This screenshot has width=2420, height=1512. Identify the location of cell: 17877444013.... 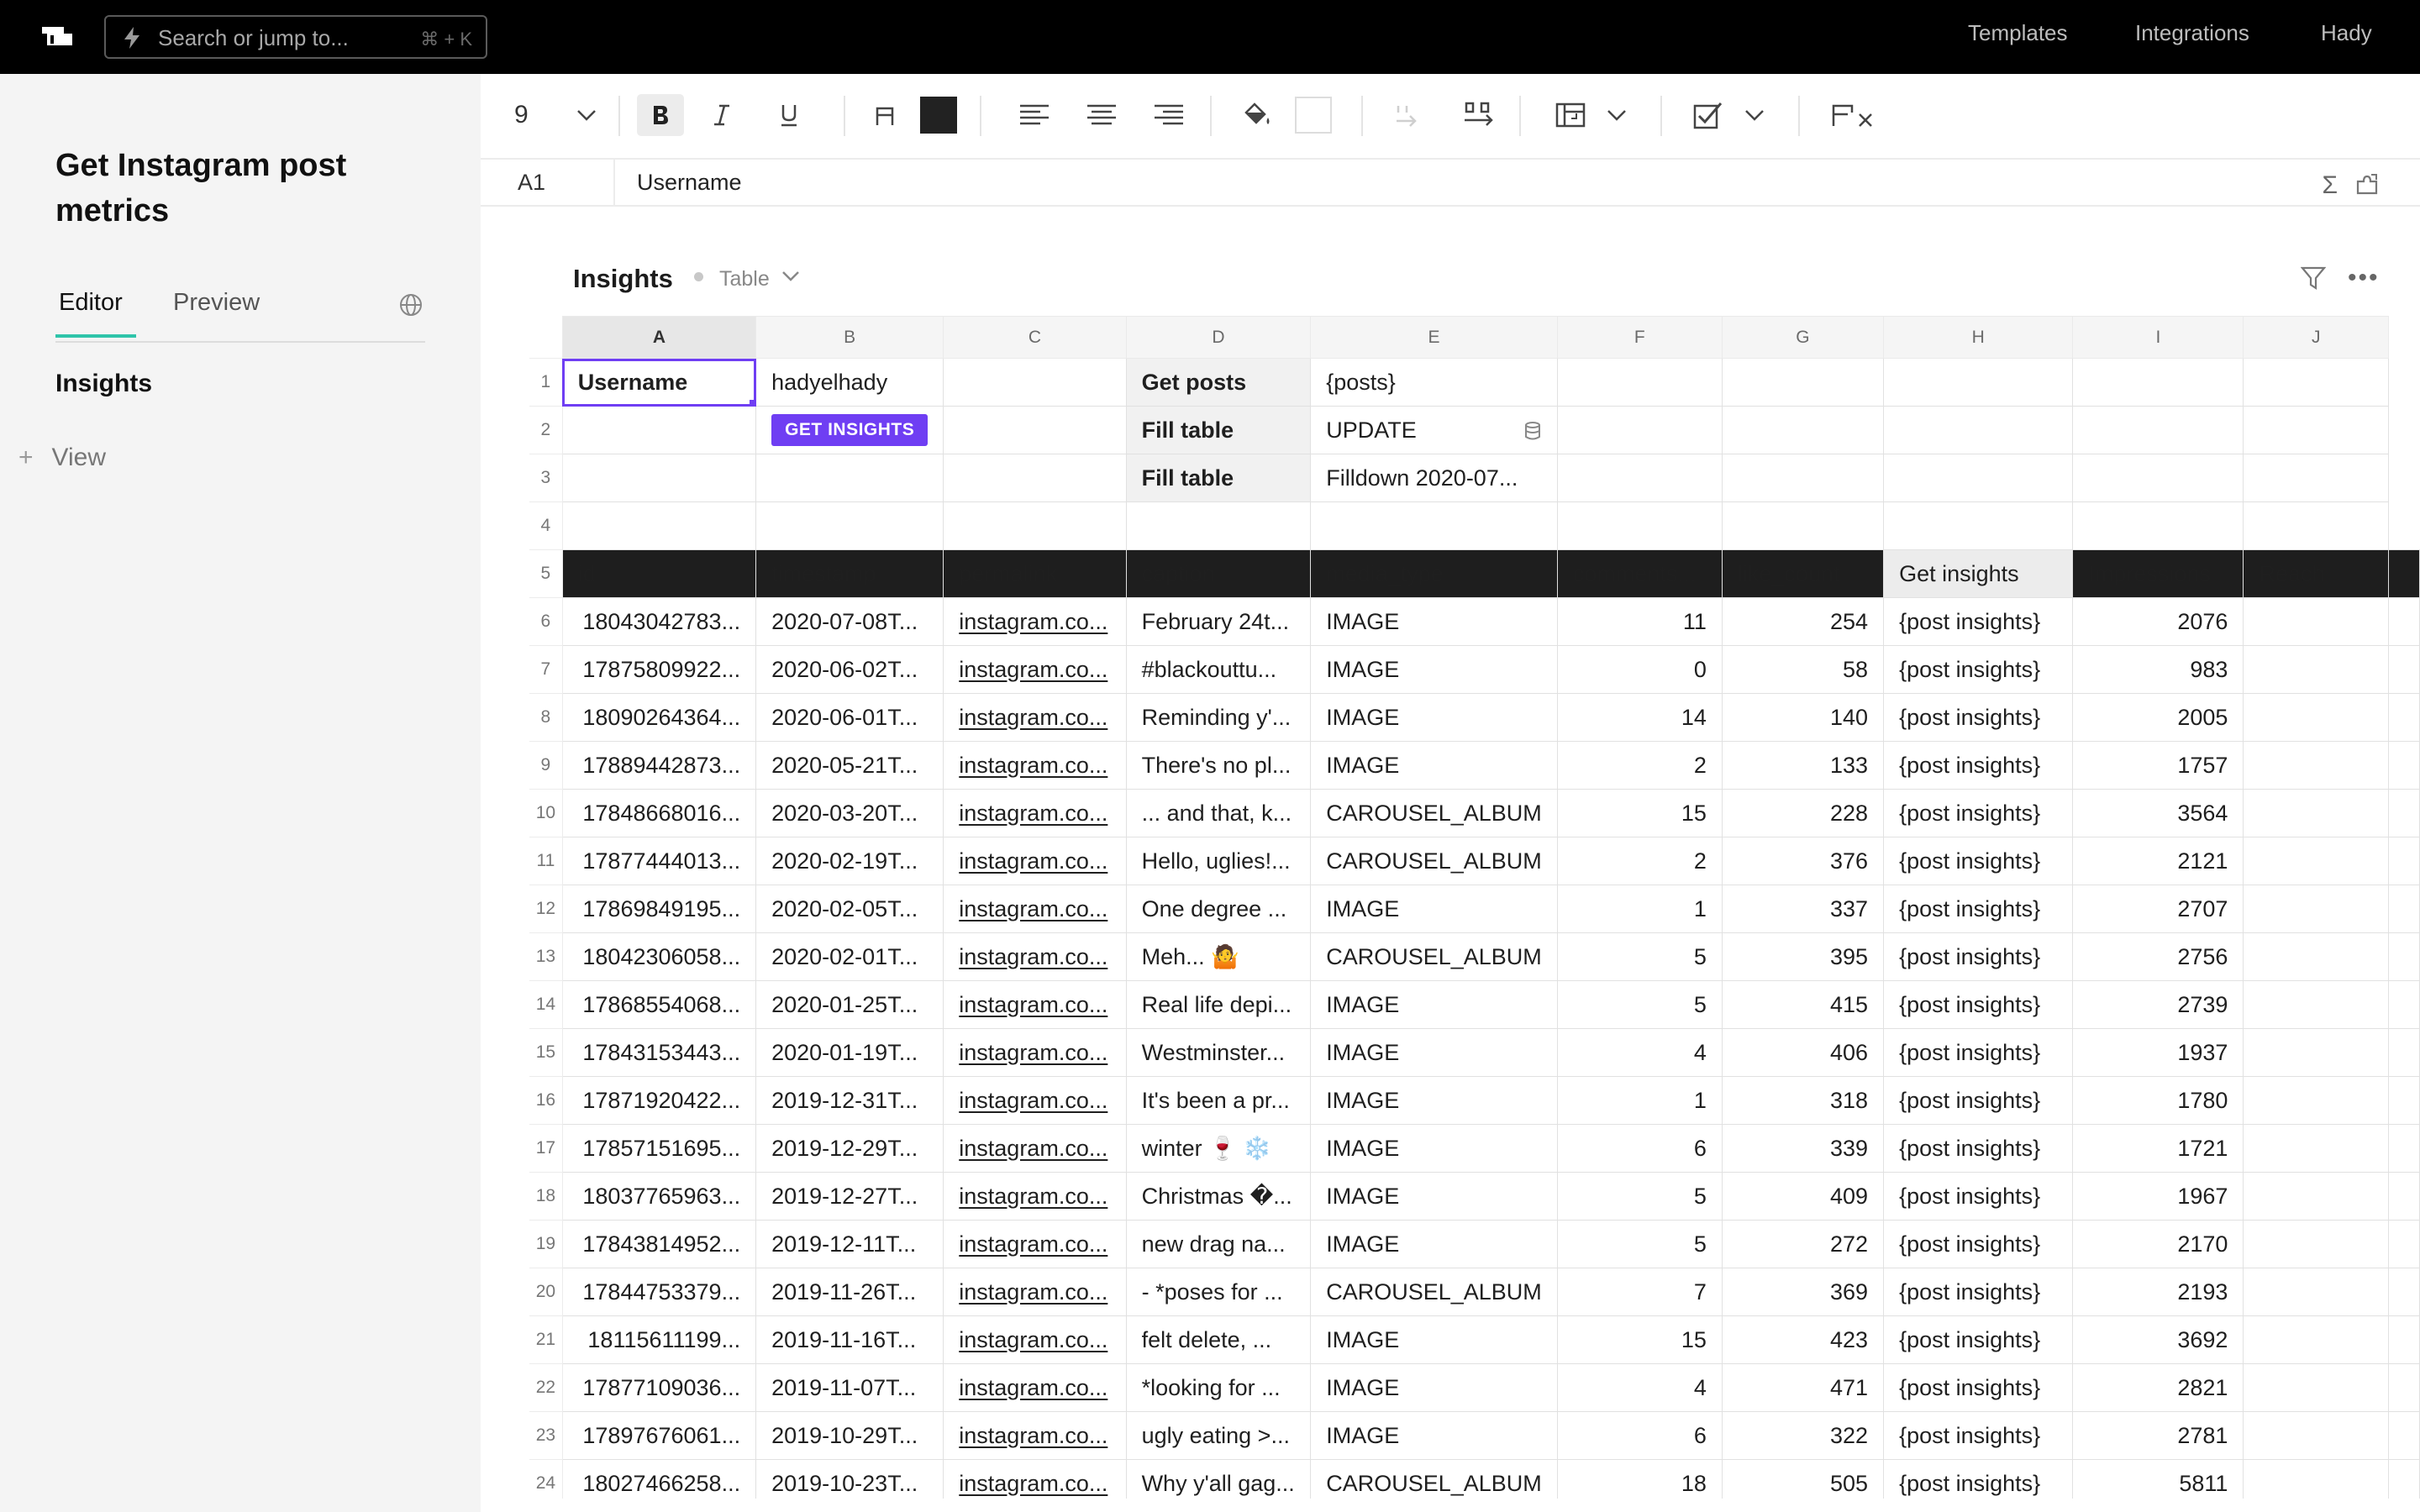
(659, 861).